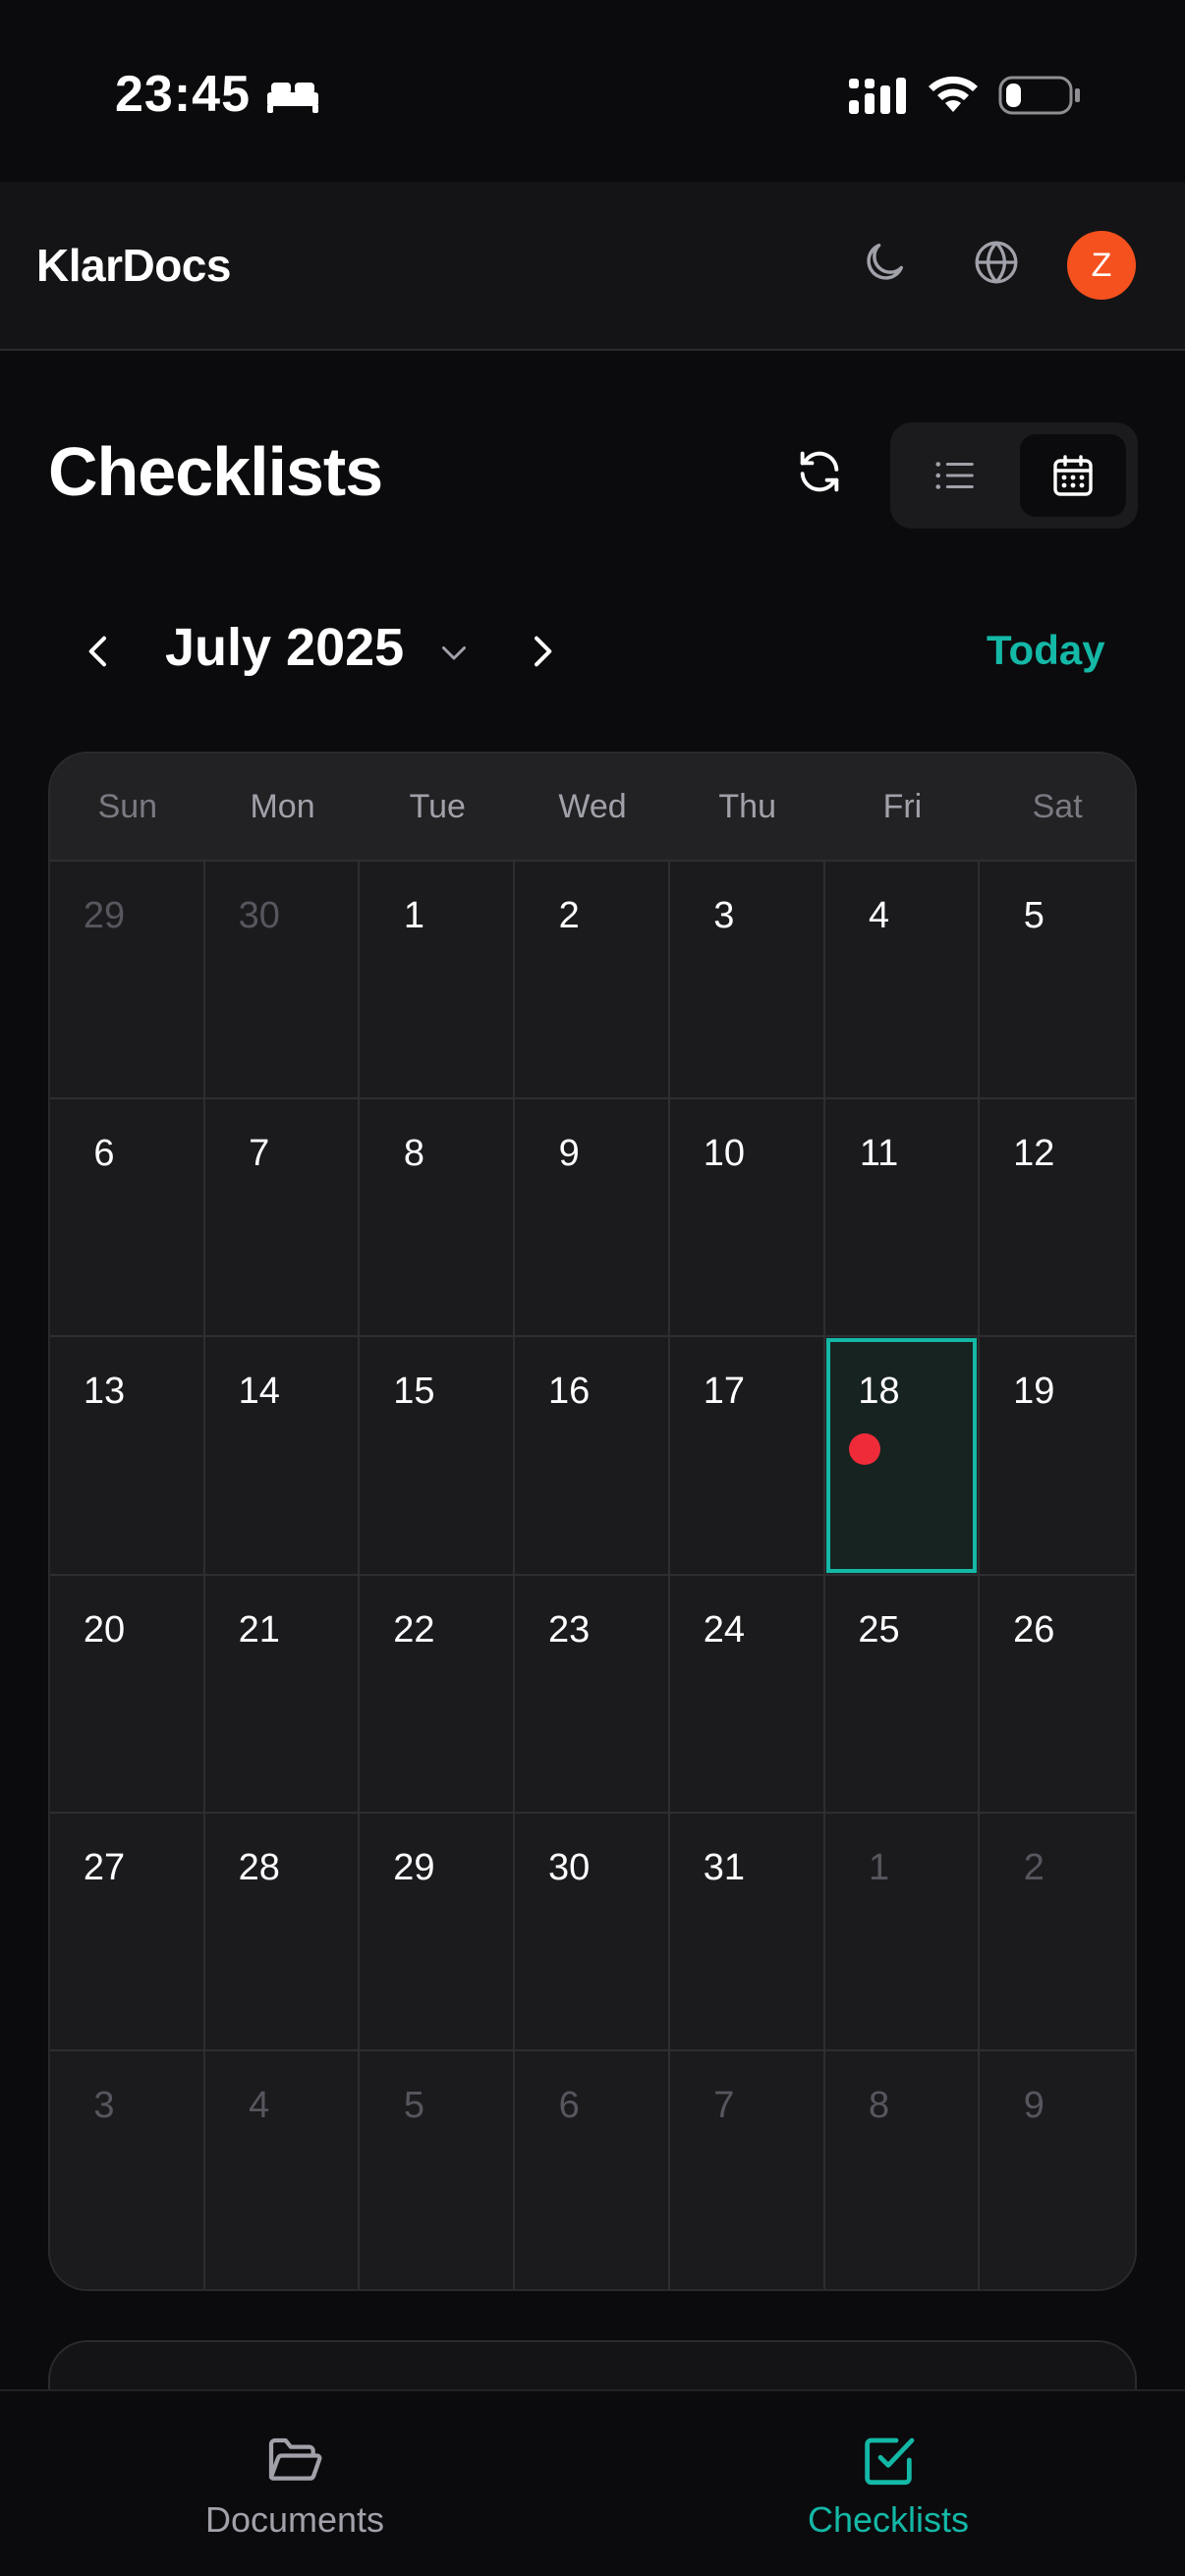  I want to click on calendar-day: 21, so click(283, 1694).